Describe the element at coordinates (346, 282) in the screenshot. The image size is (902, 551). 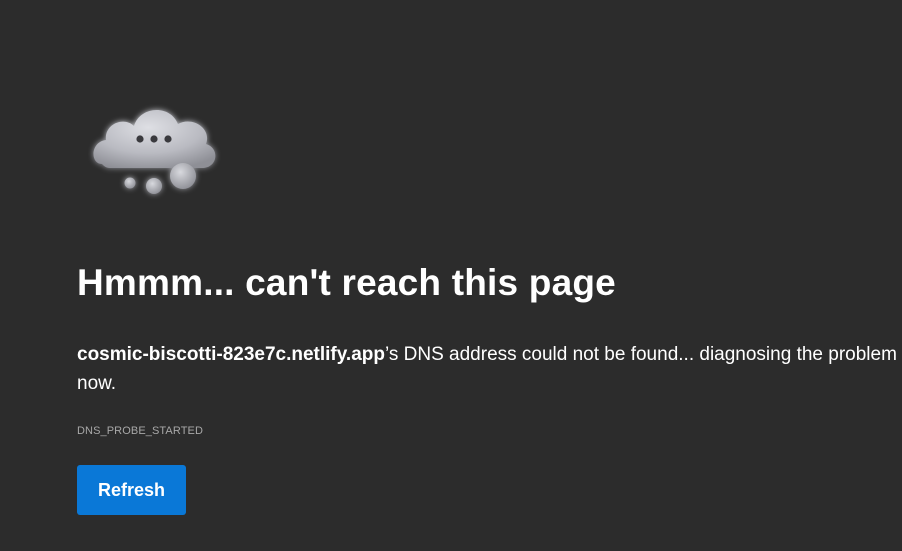
I see `page-title: Hmmm... can't reach this page` at that location.